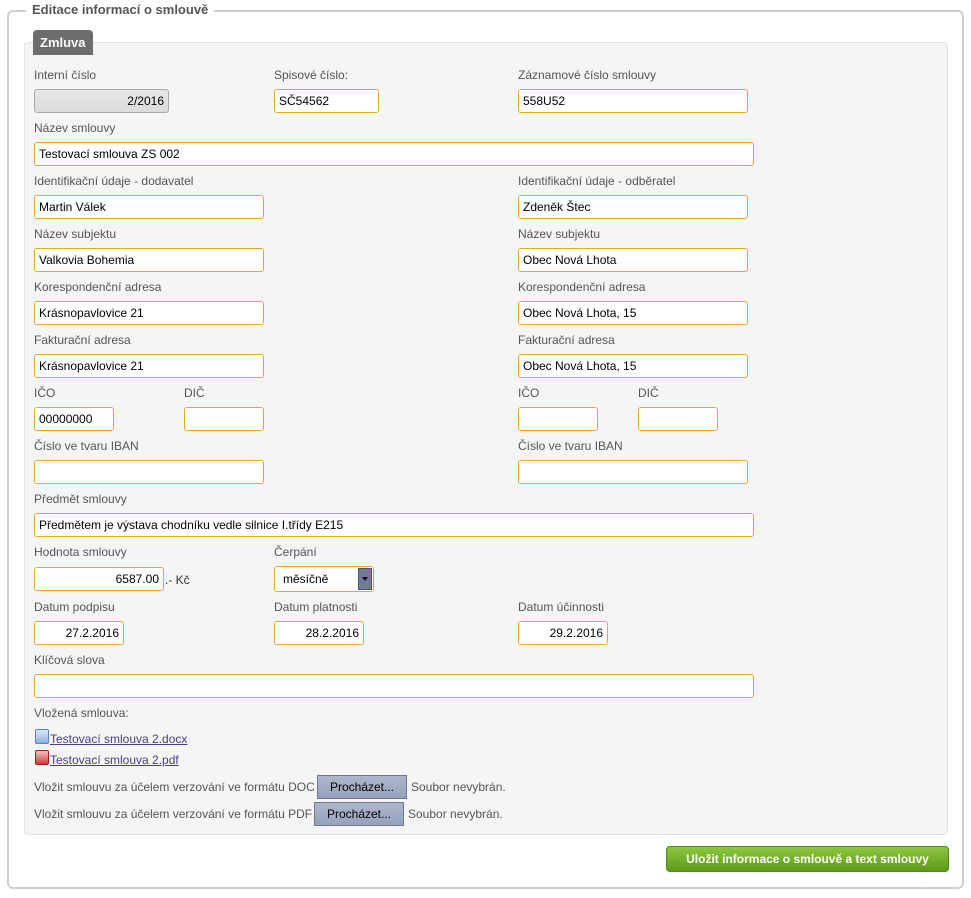  I want to click on spisove-cislo-label: Spisové číslo:, so click(311, 75).